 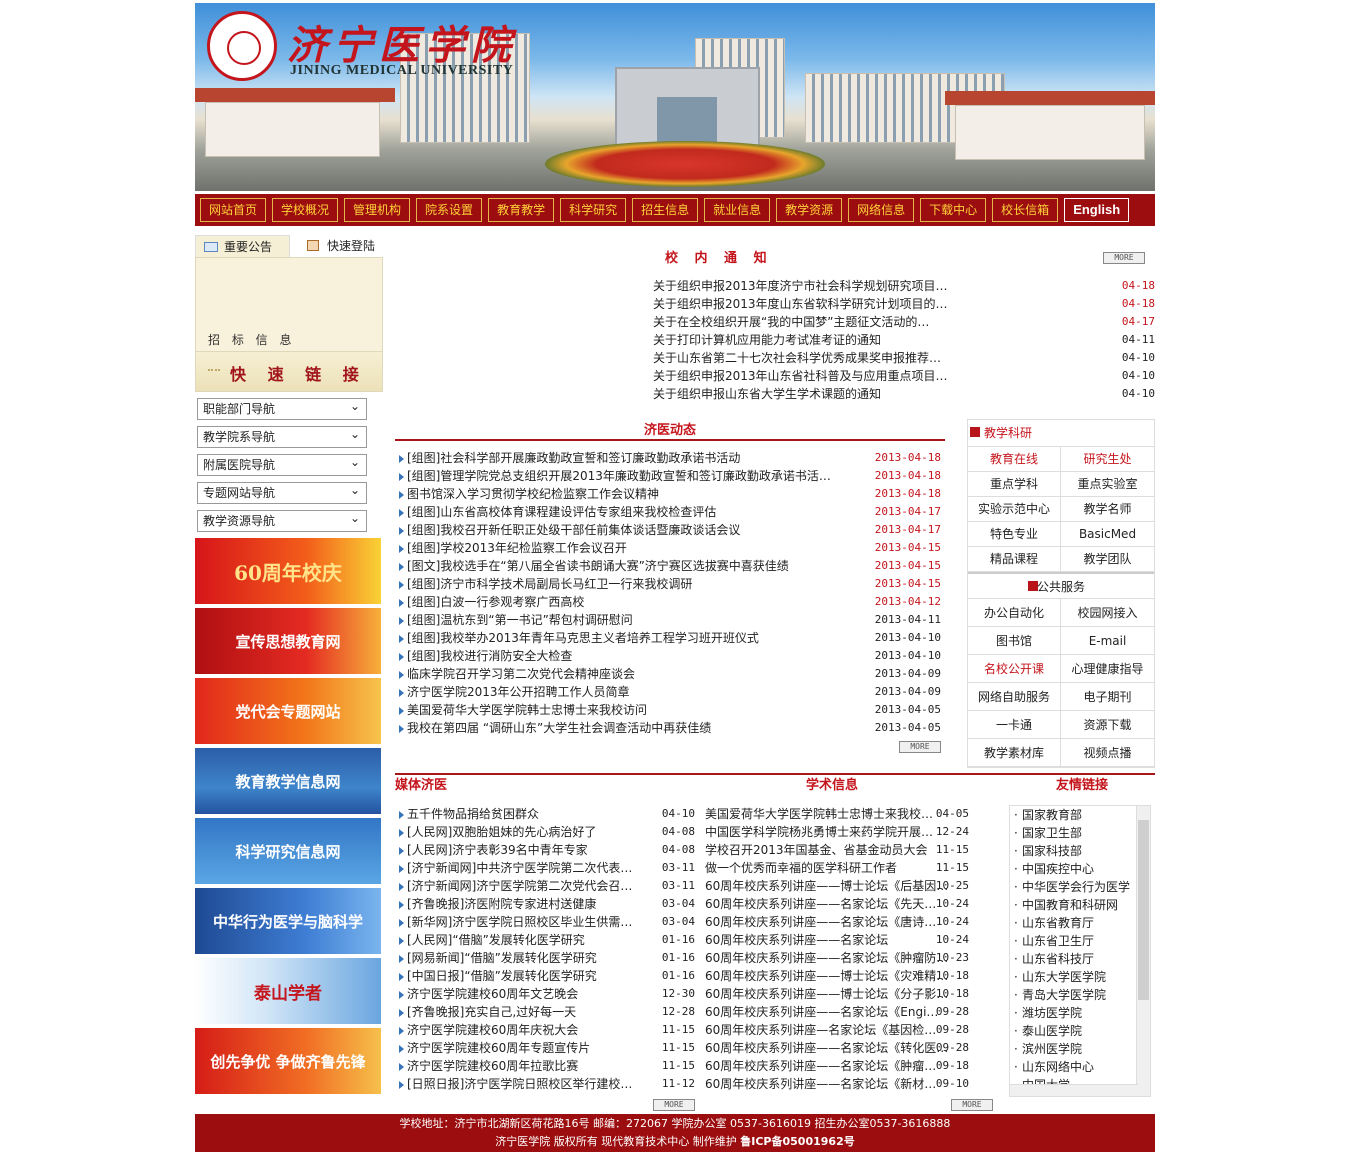 What do you see at coordinates (1014, 725) in the screenshot?
I see `public-service-link: 一卡通` at bounding box center [1014, 725].